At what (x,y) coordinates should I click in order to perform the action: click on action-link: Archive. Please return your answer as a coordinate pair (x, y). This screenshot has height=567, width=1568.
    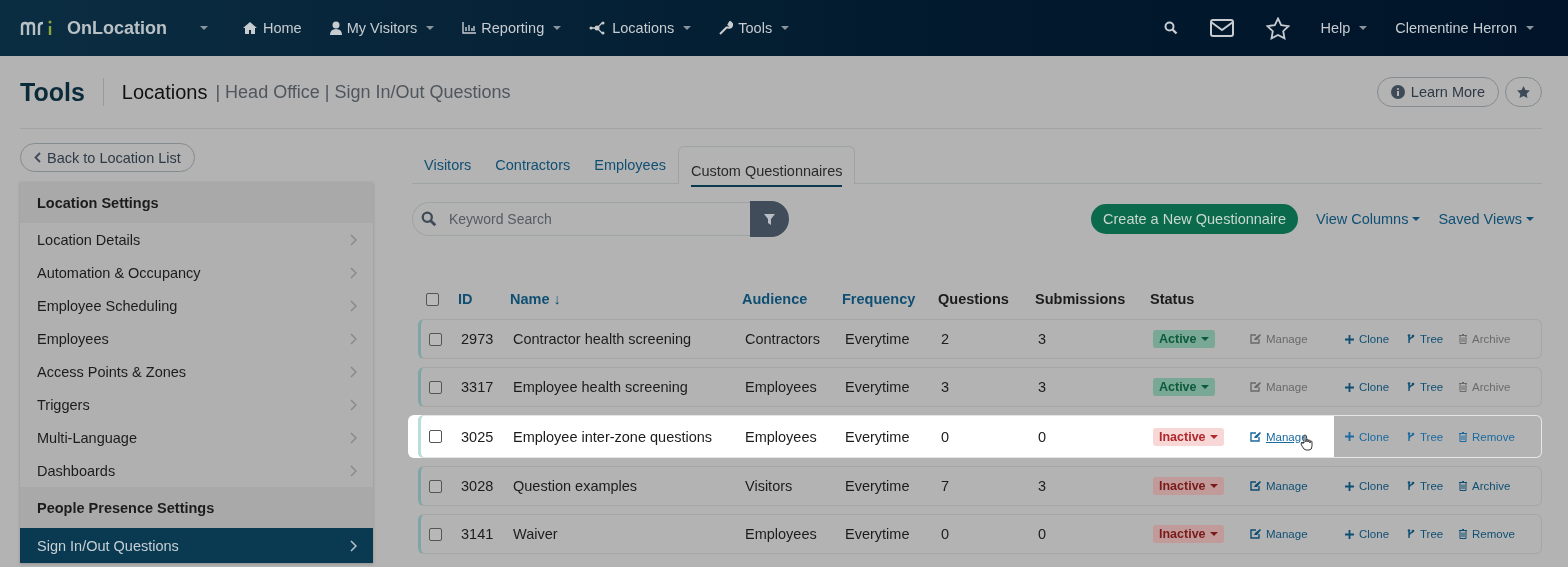
    Looking at the image, I should click on (1485, 486).